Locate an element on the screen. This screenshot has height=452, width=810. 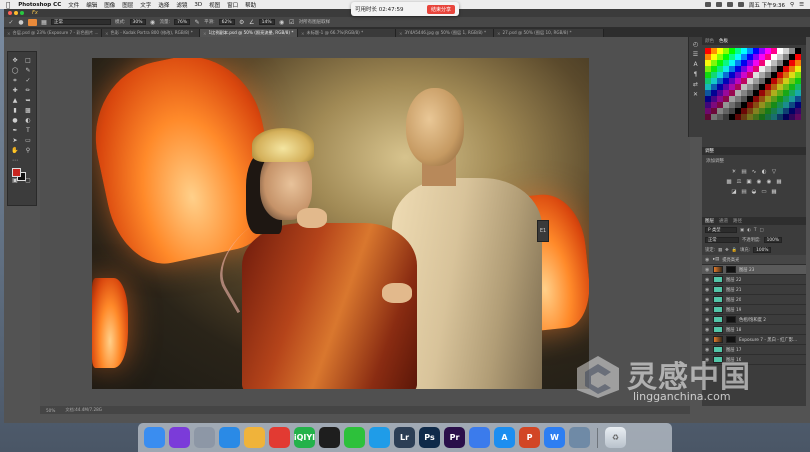
layer-row: ◉ 图层 19 is located at coordinates (754, 310).